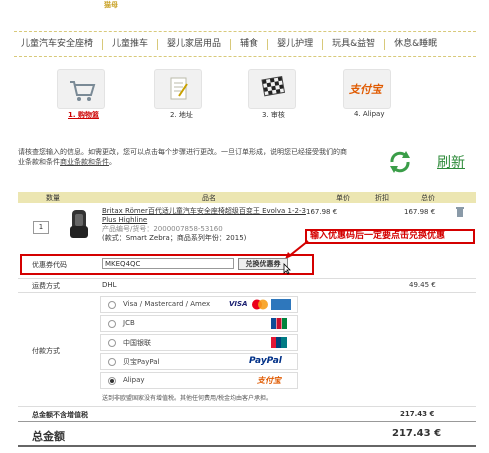 This screenshot has height=453, width=489. I want to click on payment-label: 付款方式, so click(46, 351).